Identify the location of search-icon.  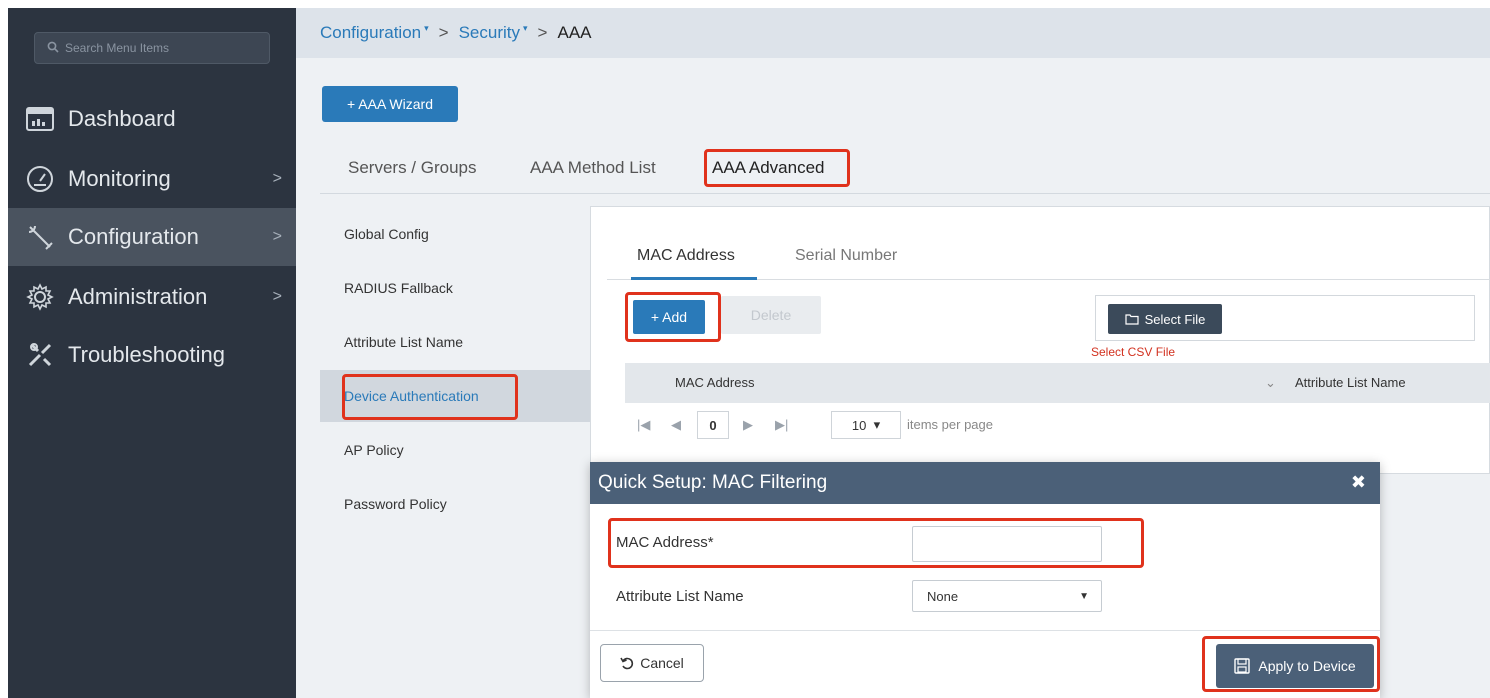
(53, 48).